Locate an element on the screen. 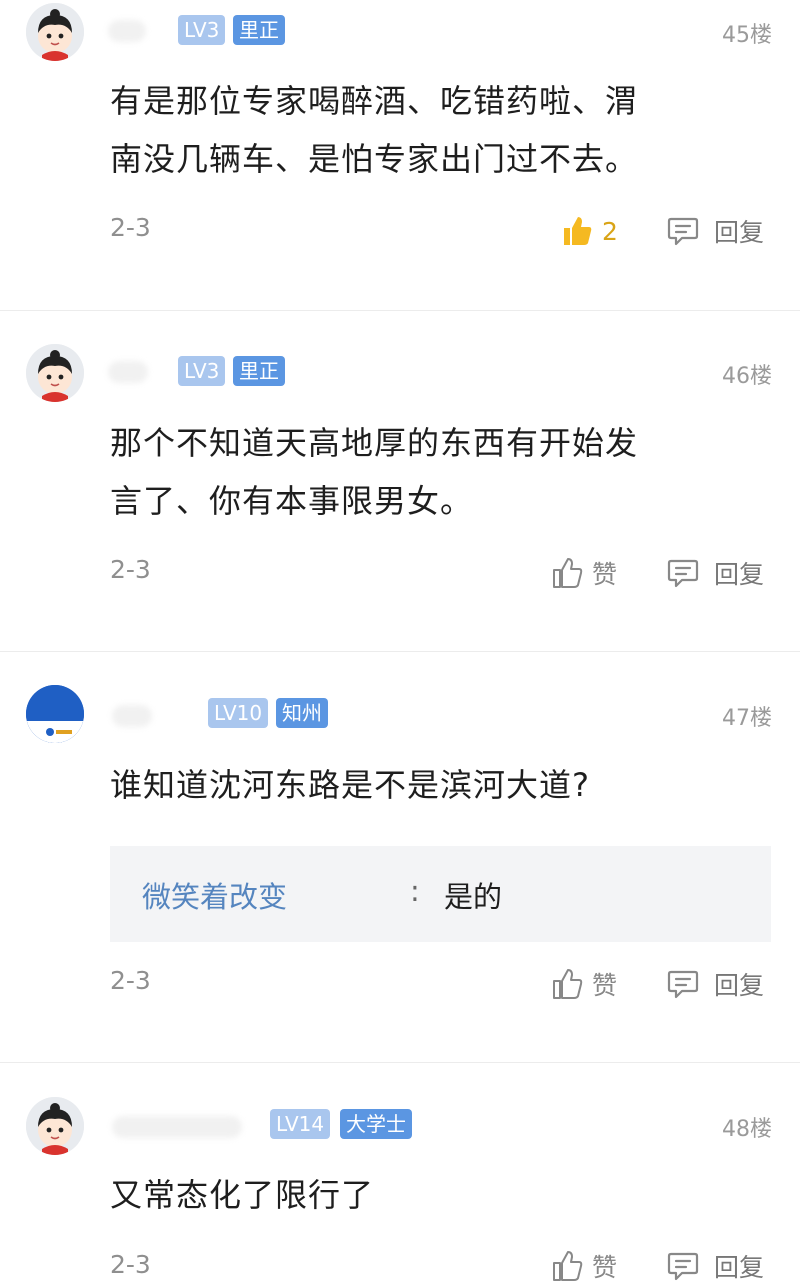 The image size is (800, 1281). comment-content: 那个不知道天高地厚的东西有开始发 言了、你有本事限男女。 is located at coordinates (430, 472).